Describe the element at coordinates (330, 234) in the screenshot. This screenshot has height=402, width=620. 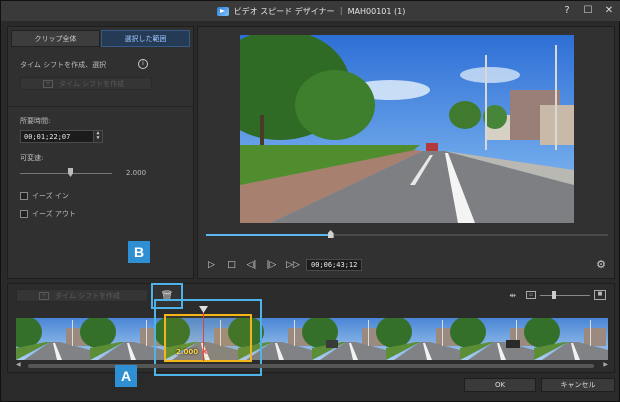
I see `playback-scrubber-handle` at that location.